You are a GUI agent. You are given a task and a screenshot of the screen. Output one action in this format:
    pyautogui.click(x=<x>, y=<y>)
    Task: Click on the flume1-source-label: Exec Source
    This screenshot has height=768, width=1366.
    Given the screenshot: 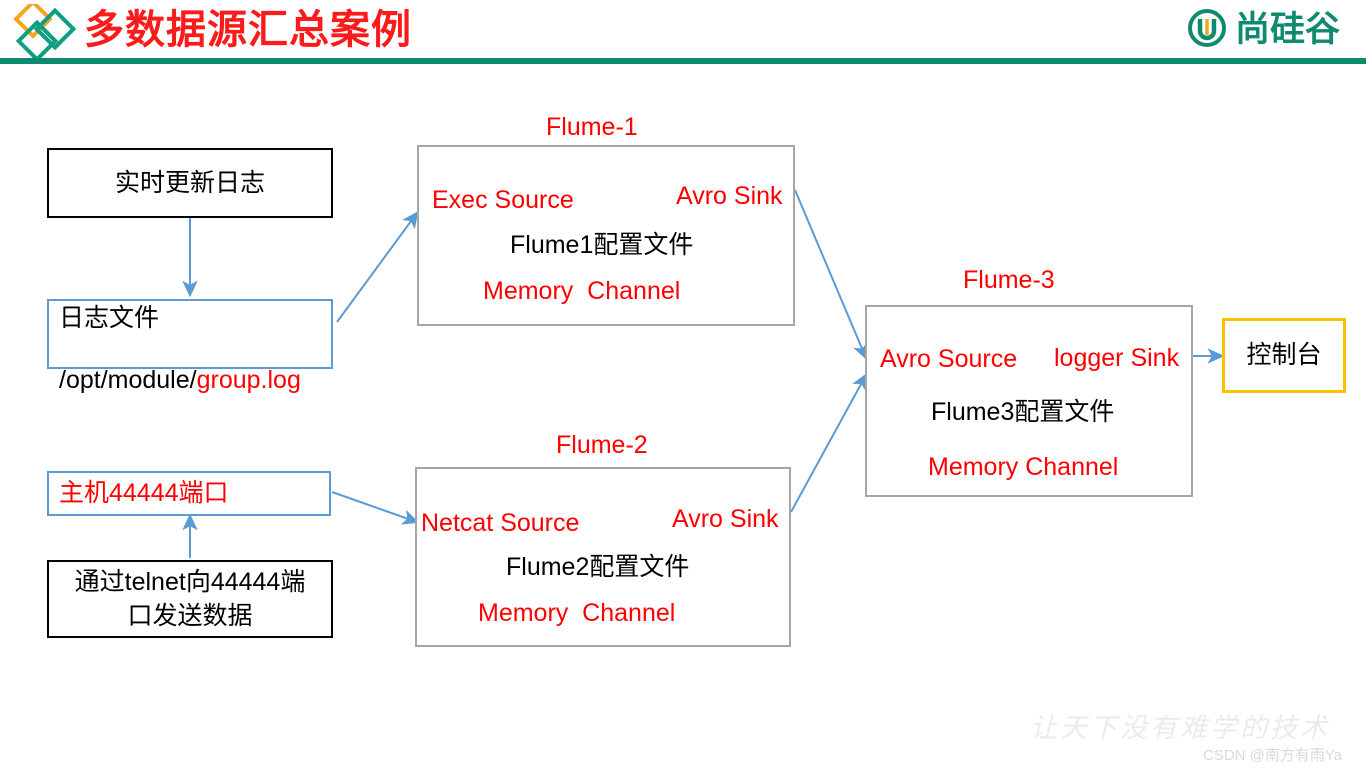 What is the action you would take?
    pyautogui.click(x=503, y=200)
    